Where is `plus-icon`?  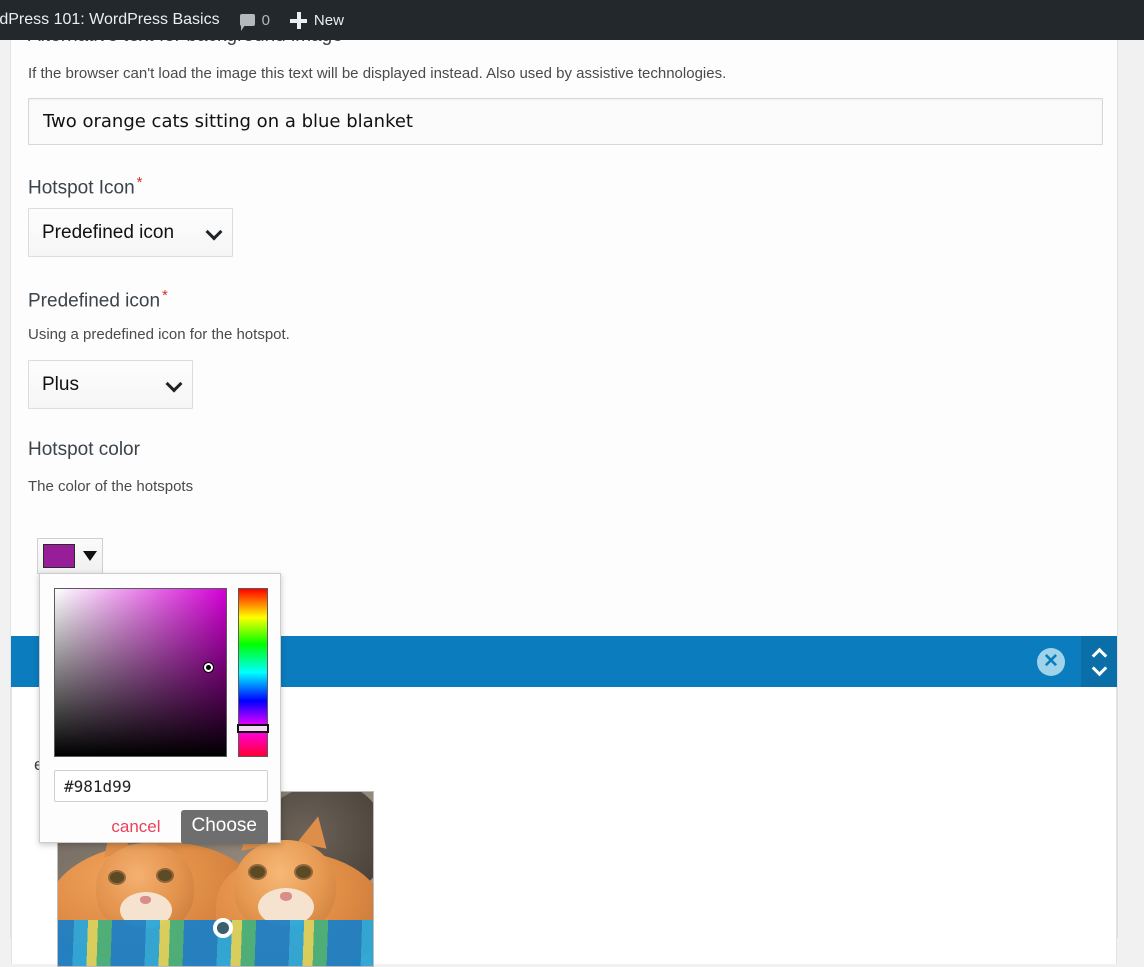 plus-icon is located at coordinates (298, 20).